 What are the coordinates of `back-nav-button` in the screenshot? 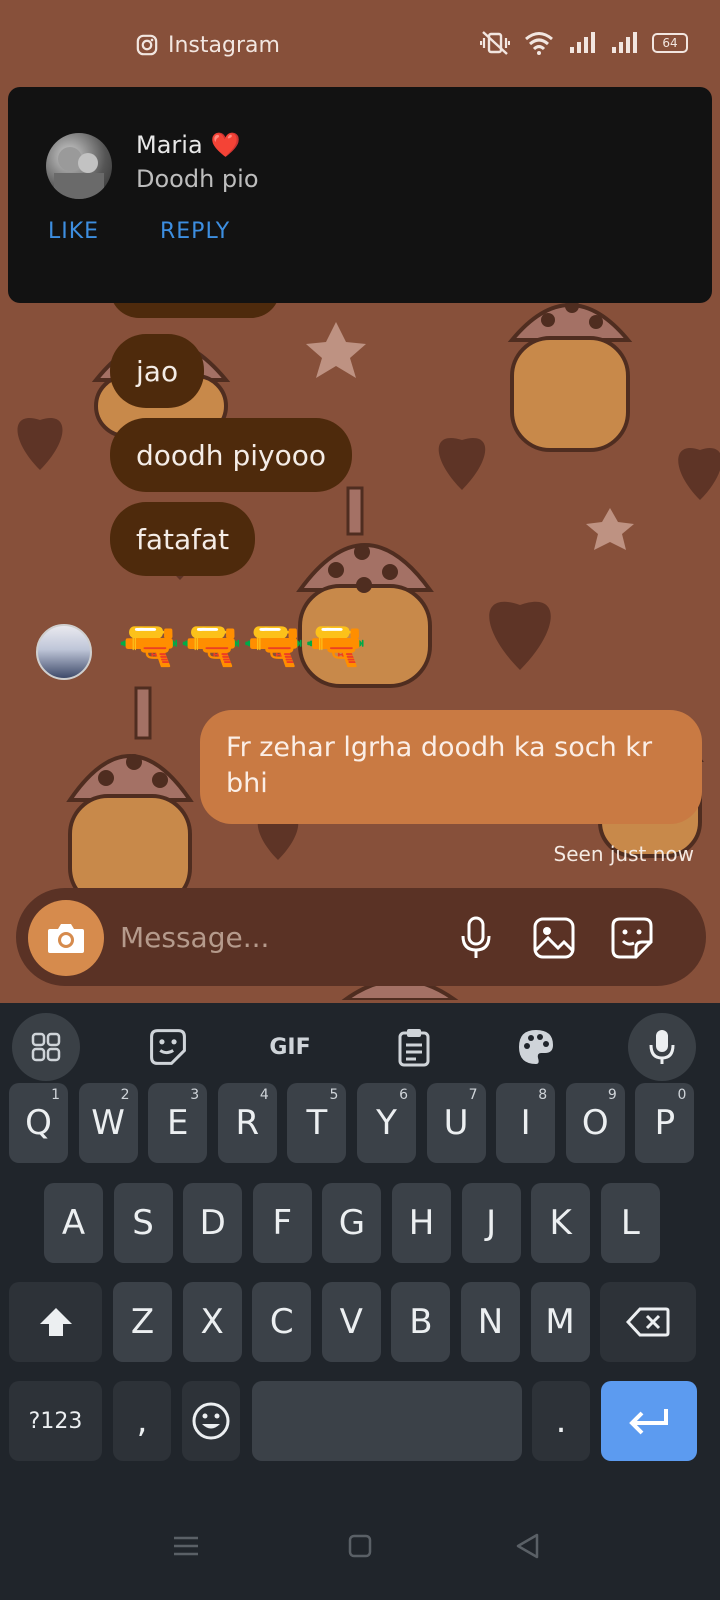 It's located at (528, 1546).